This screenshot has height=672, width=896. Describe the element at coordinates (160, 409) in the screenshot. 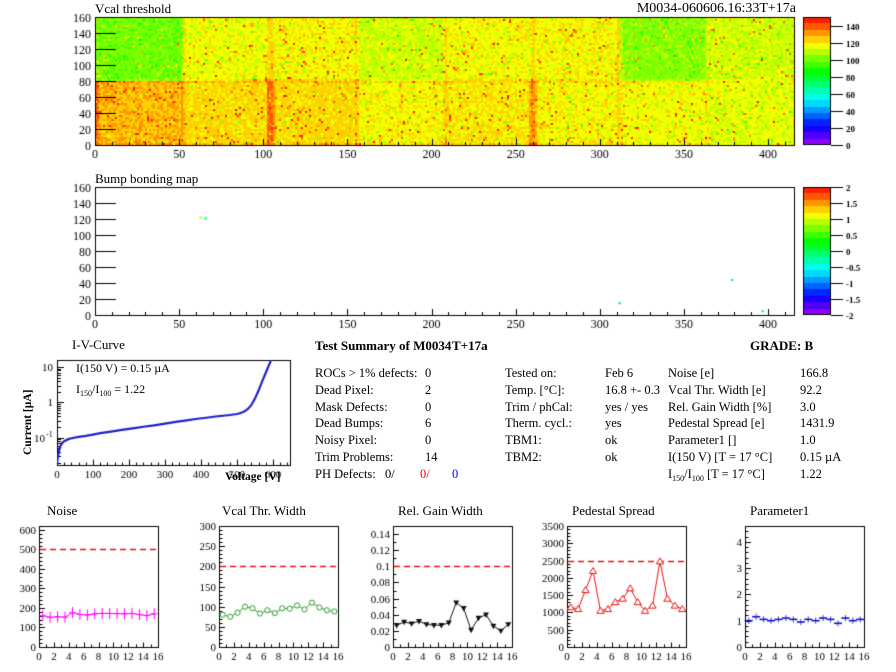

I see `iv-curve-canvas` at that location.